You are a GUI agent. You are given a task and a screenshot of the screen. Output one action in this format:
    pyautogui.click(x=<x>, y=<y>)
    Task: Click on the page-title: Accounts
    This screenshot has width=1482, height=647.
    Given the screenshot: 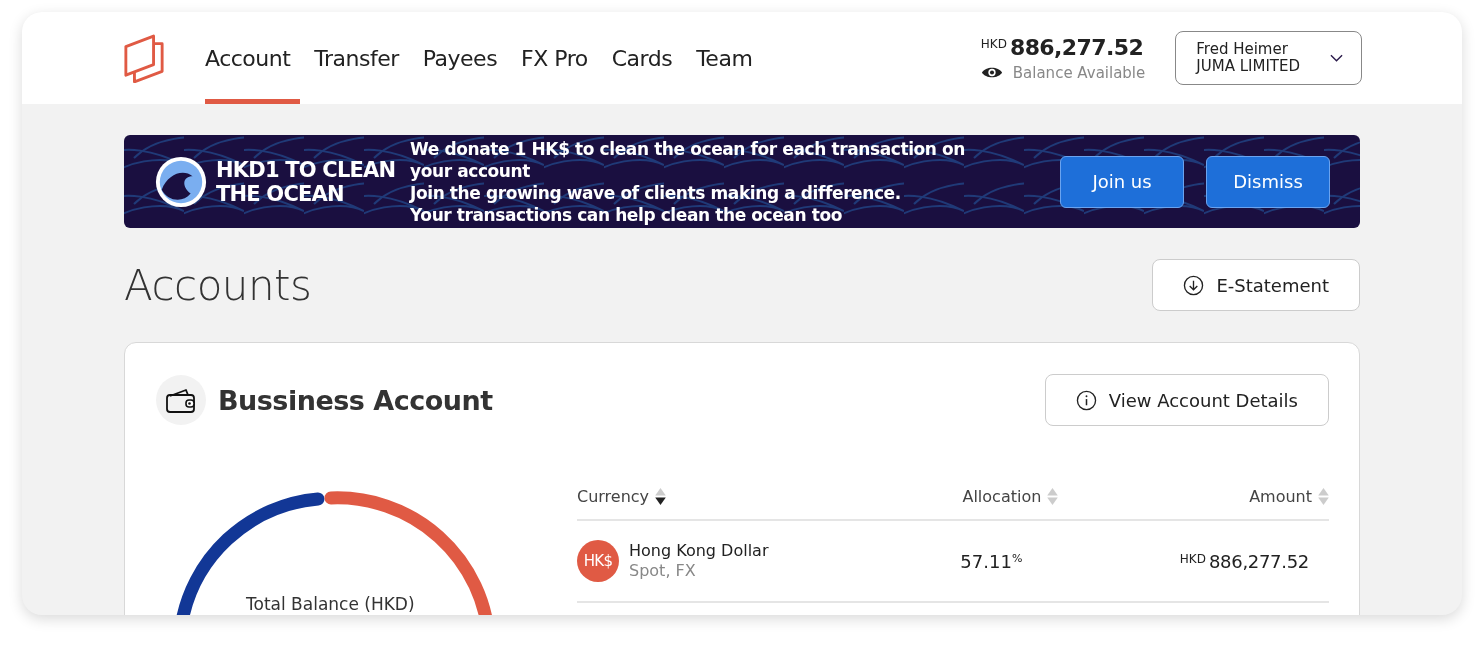 What is the action you would take?
    pyautogui.click(x=218, y=285)
    